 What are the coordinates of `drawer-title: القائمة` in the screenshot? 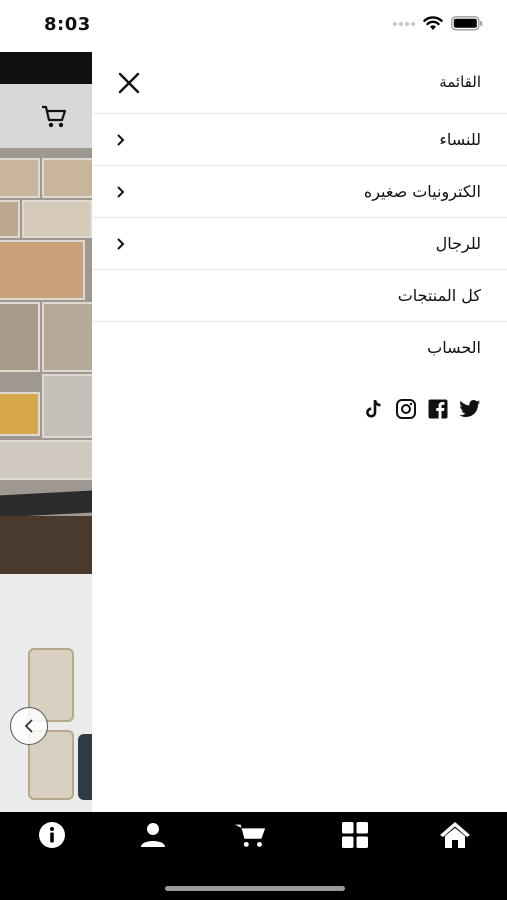 It's located at (460, 82).